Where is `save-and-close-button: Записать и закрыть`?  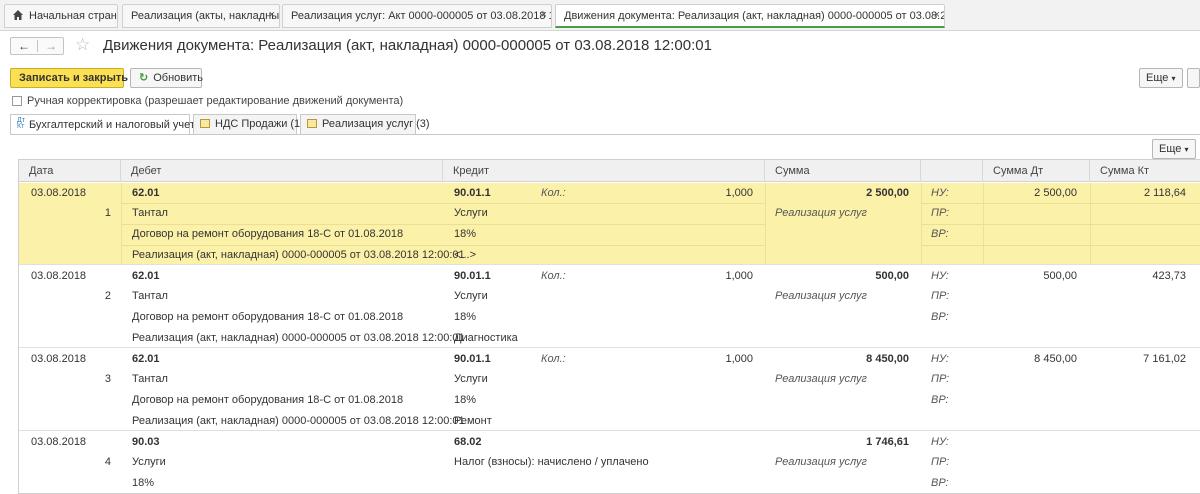
save-and-close-button: Записать и закрыть is located at coordinates (69, 78).